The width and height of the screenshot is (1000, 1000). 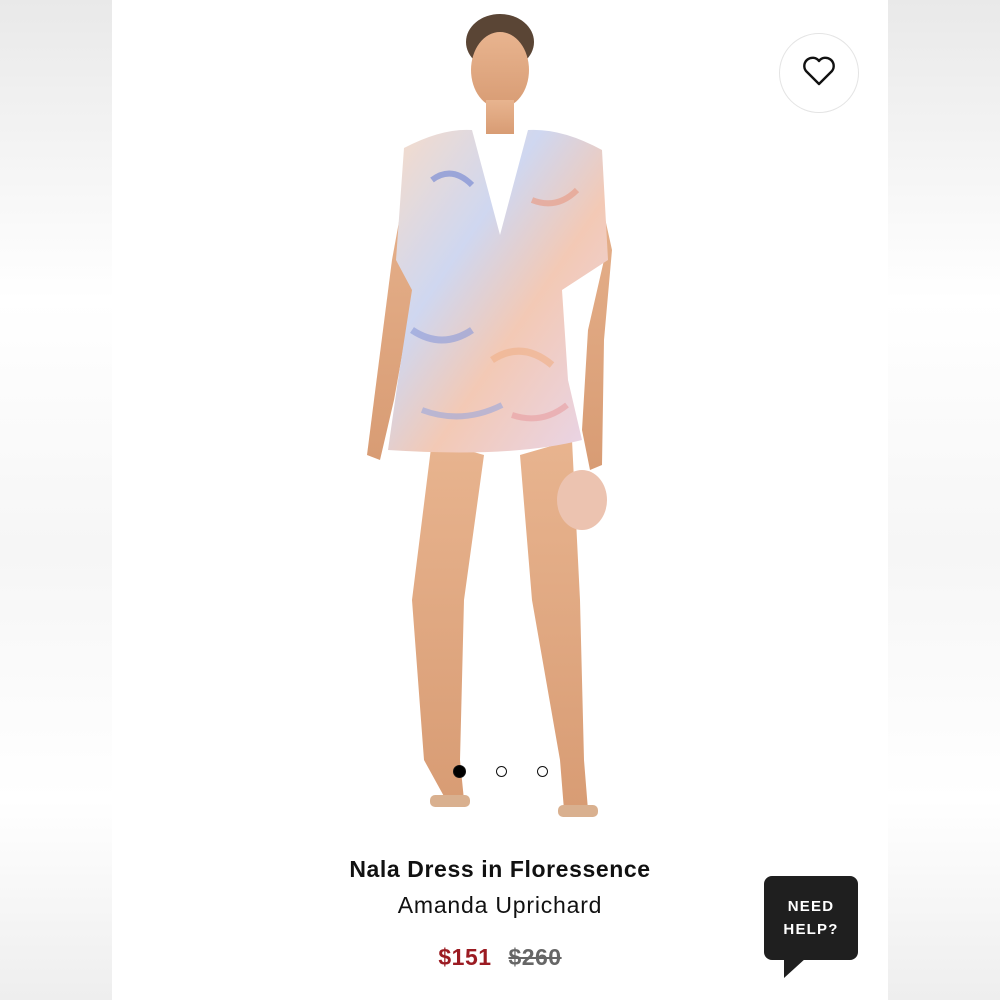 I want to click on heart-outline-icon, so click(x=819, y=73).